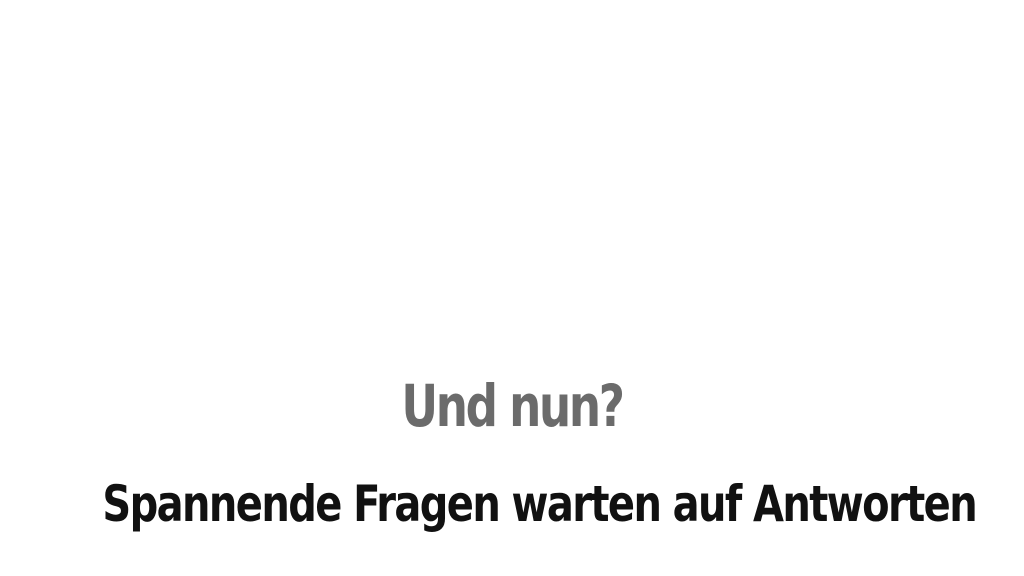 This screenshot has width=1024, height=576. Describe the element at coordinates (539, 504) in the screenshot. I see `slide-subheading: Spannende Fragen warten auf Antworten` at that location.